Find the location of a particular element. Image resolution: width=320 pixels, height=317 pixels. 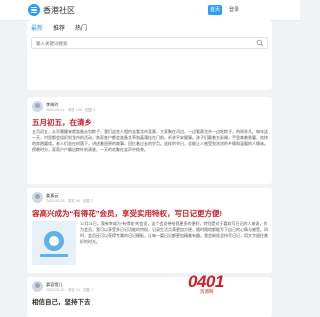

post-thumbnail is located at coordinates (54, 243).